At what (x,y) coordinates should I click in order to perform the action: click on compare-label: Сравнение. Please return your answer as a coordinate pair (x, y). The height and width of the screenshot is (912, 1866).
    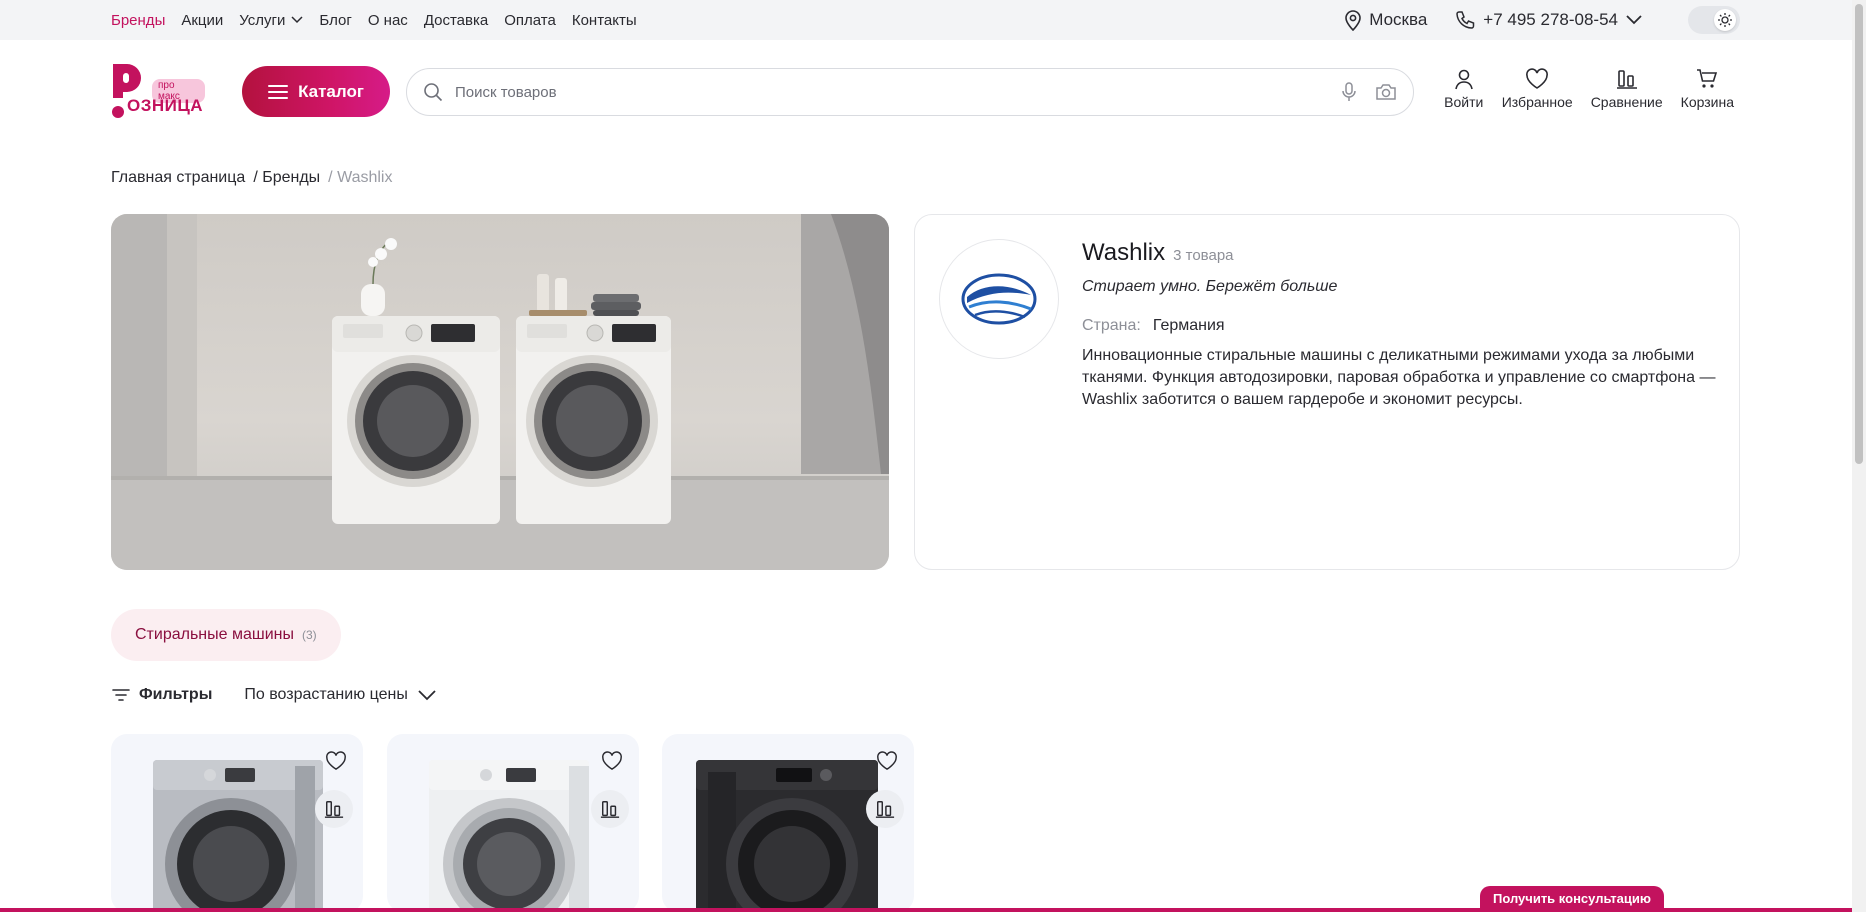
    Looking at the image, I should click on (1626, 102).